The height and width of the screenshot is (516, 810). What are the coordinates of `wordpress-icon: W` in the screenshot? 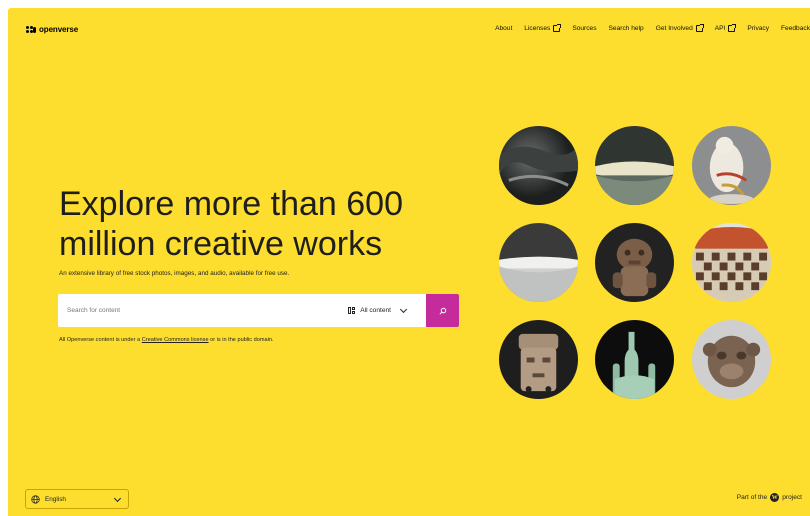 It's located at (775, 497).